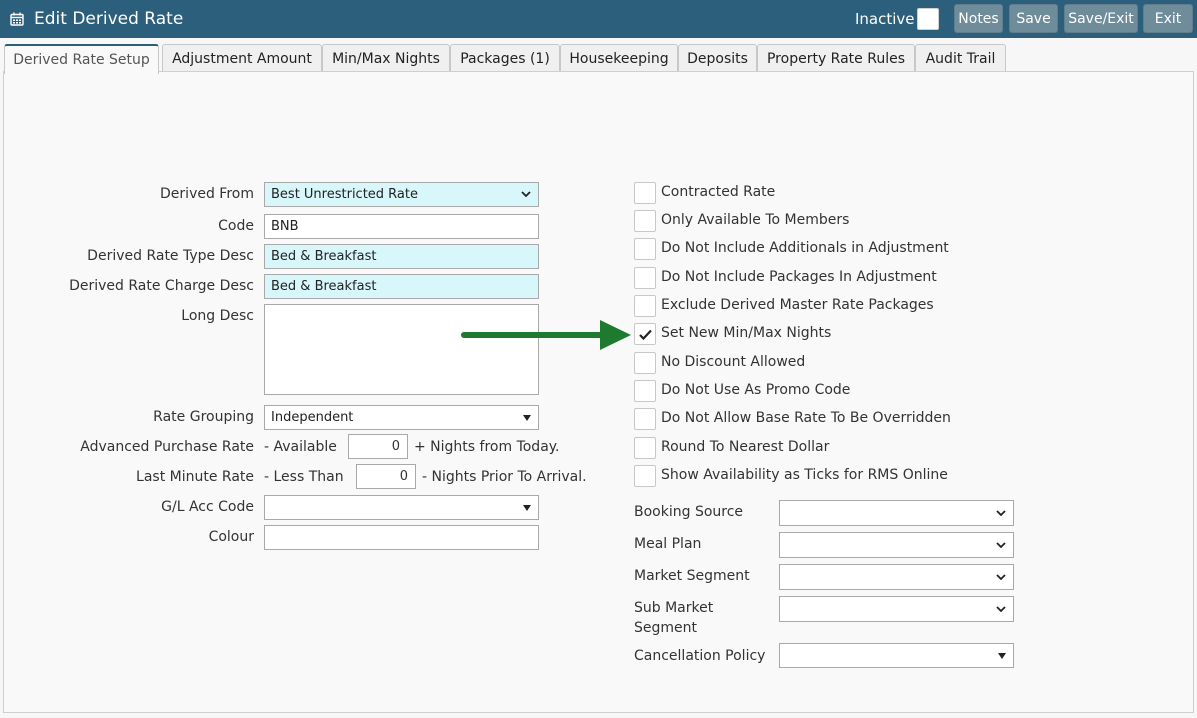  I want to click on contracted-rate-label: Contracted Rate, so click(718, 192).